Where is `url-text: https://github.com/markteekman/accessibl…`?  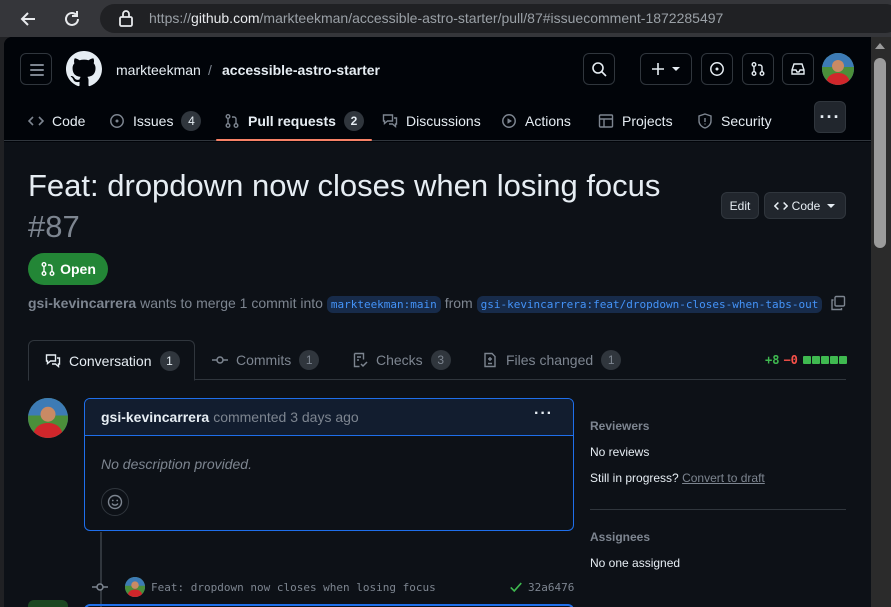
url-text: https://github.com/markteekman/accessibl… is located at coordinates (436, 18).